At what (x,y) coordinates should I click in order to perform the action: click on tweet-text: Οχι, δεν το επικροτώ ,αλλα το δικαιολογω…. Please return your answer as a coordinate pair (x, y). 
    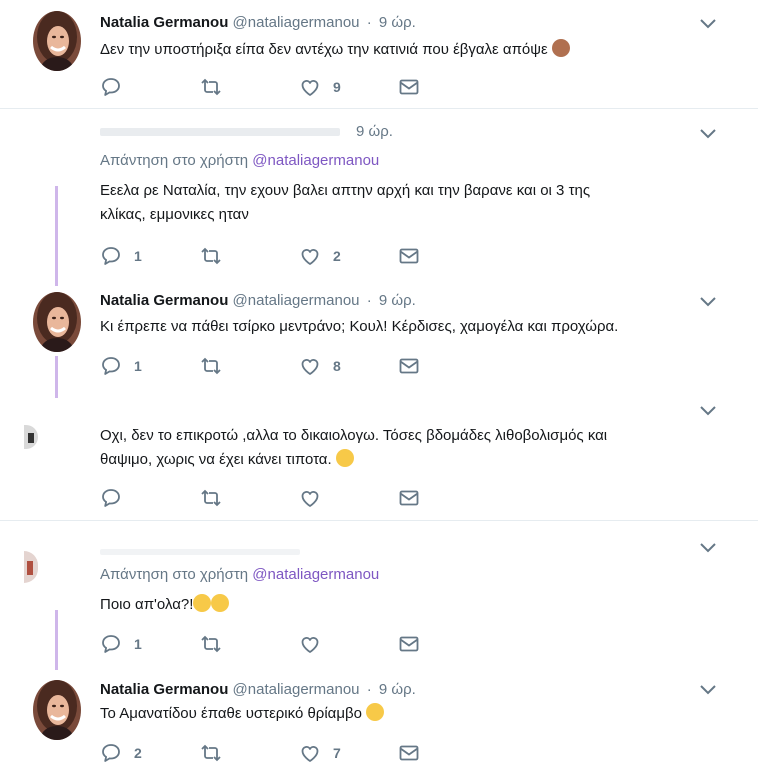
    Looking at the image, I should click on (354, 447).